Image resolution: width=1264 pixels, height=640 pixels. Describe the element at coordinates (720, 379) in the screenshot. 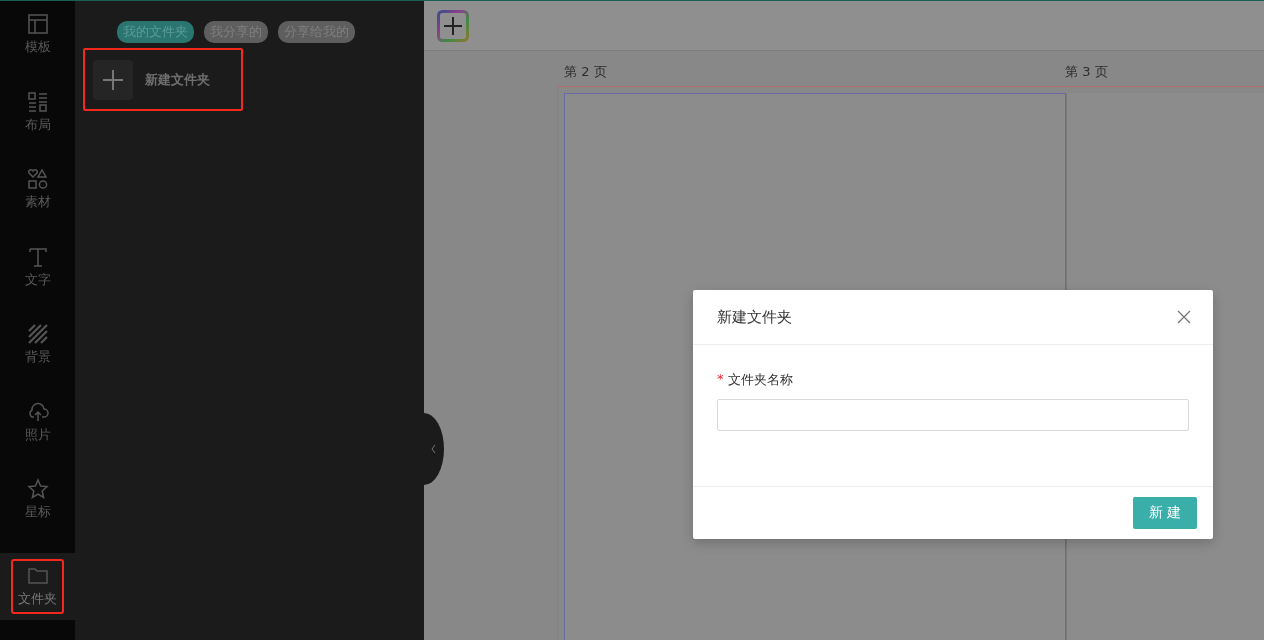

I see `required-mark: *` at that location.